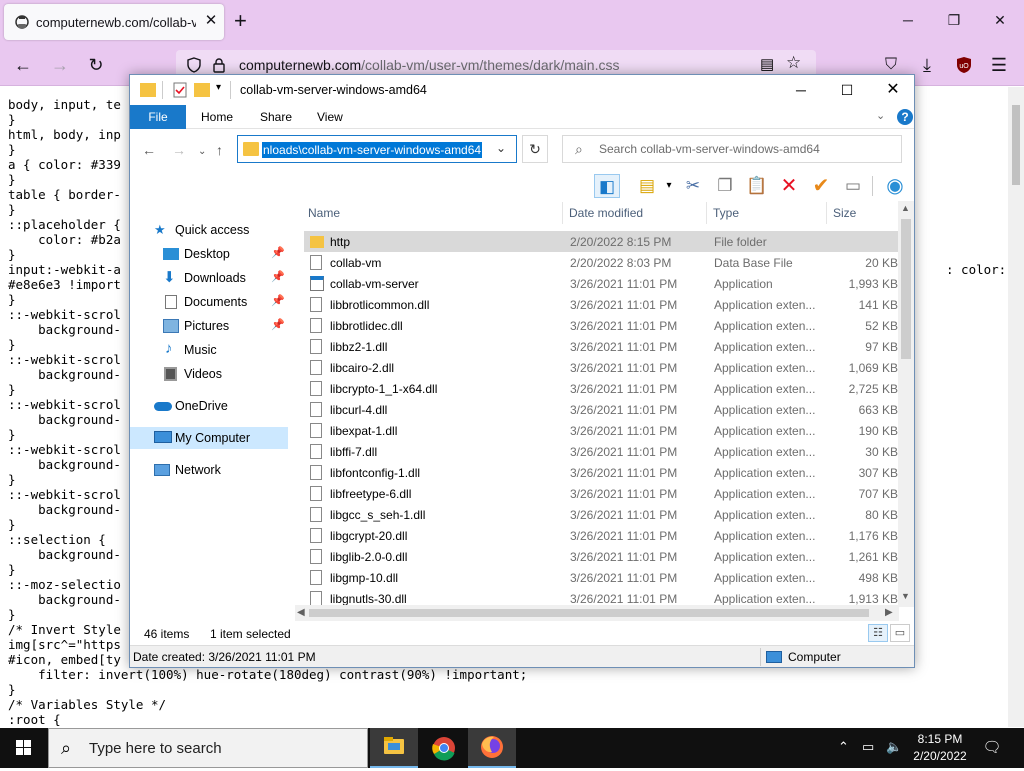  What do you see at coordinates (927, 65) in the screenshot?
I see `downloads-icon: ⤓` at bounding box center [927, 65].